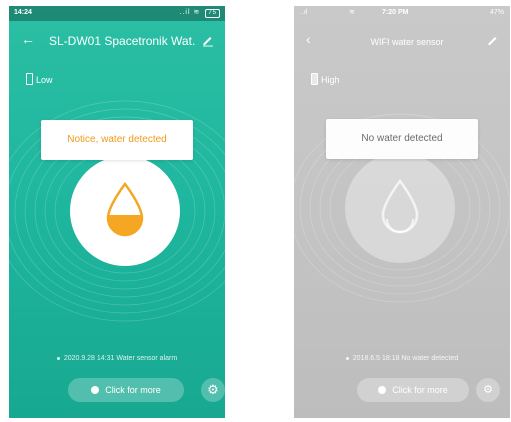  I want to click on status-time: 7:20 PM, so click(395, 12).